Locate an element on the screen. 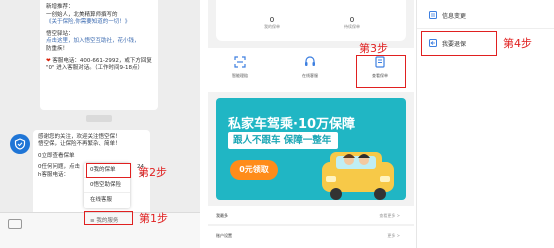 This screenshot has height=248, width=554. step4-label: 第4步 is located at coordinates (517, 43).